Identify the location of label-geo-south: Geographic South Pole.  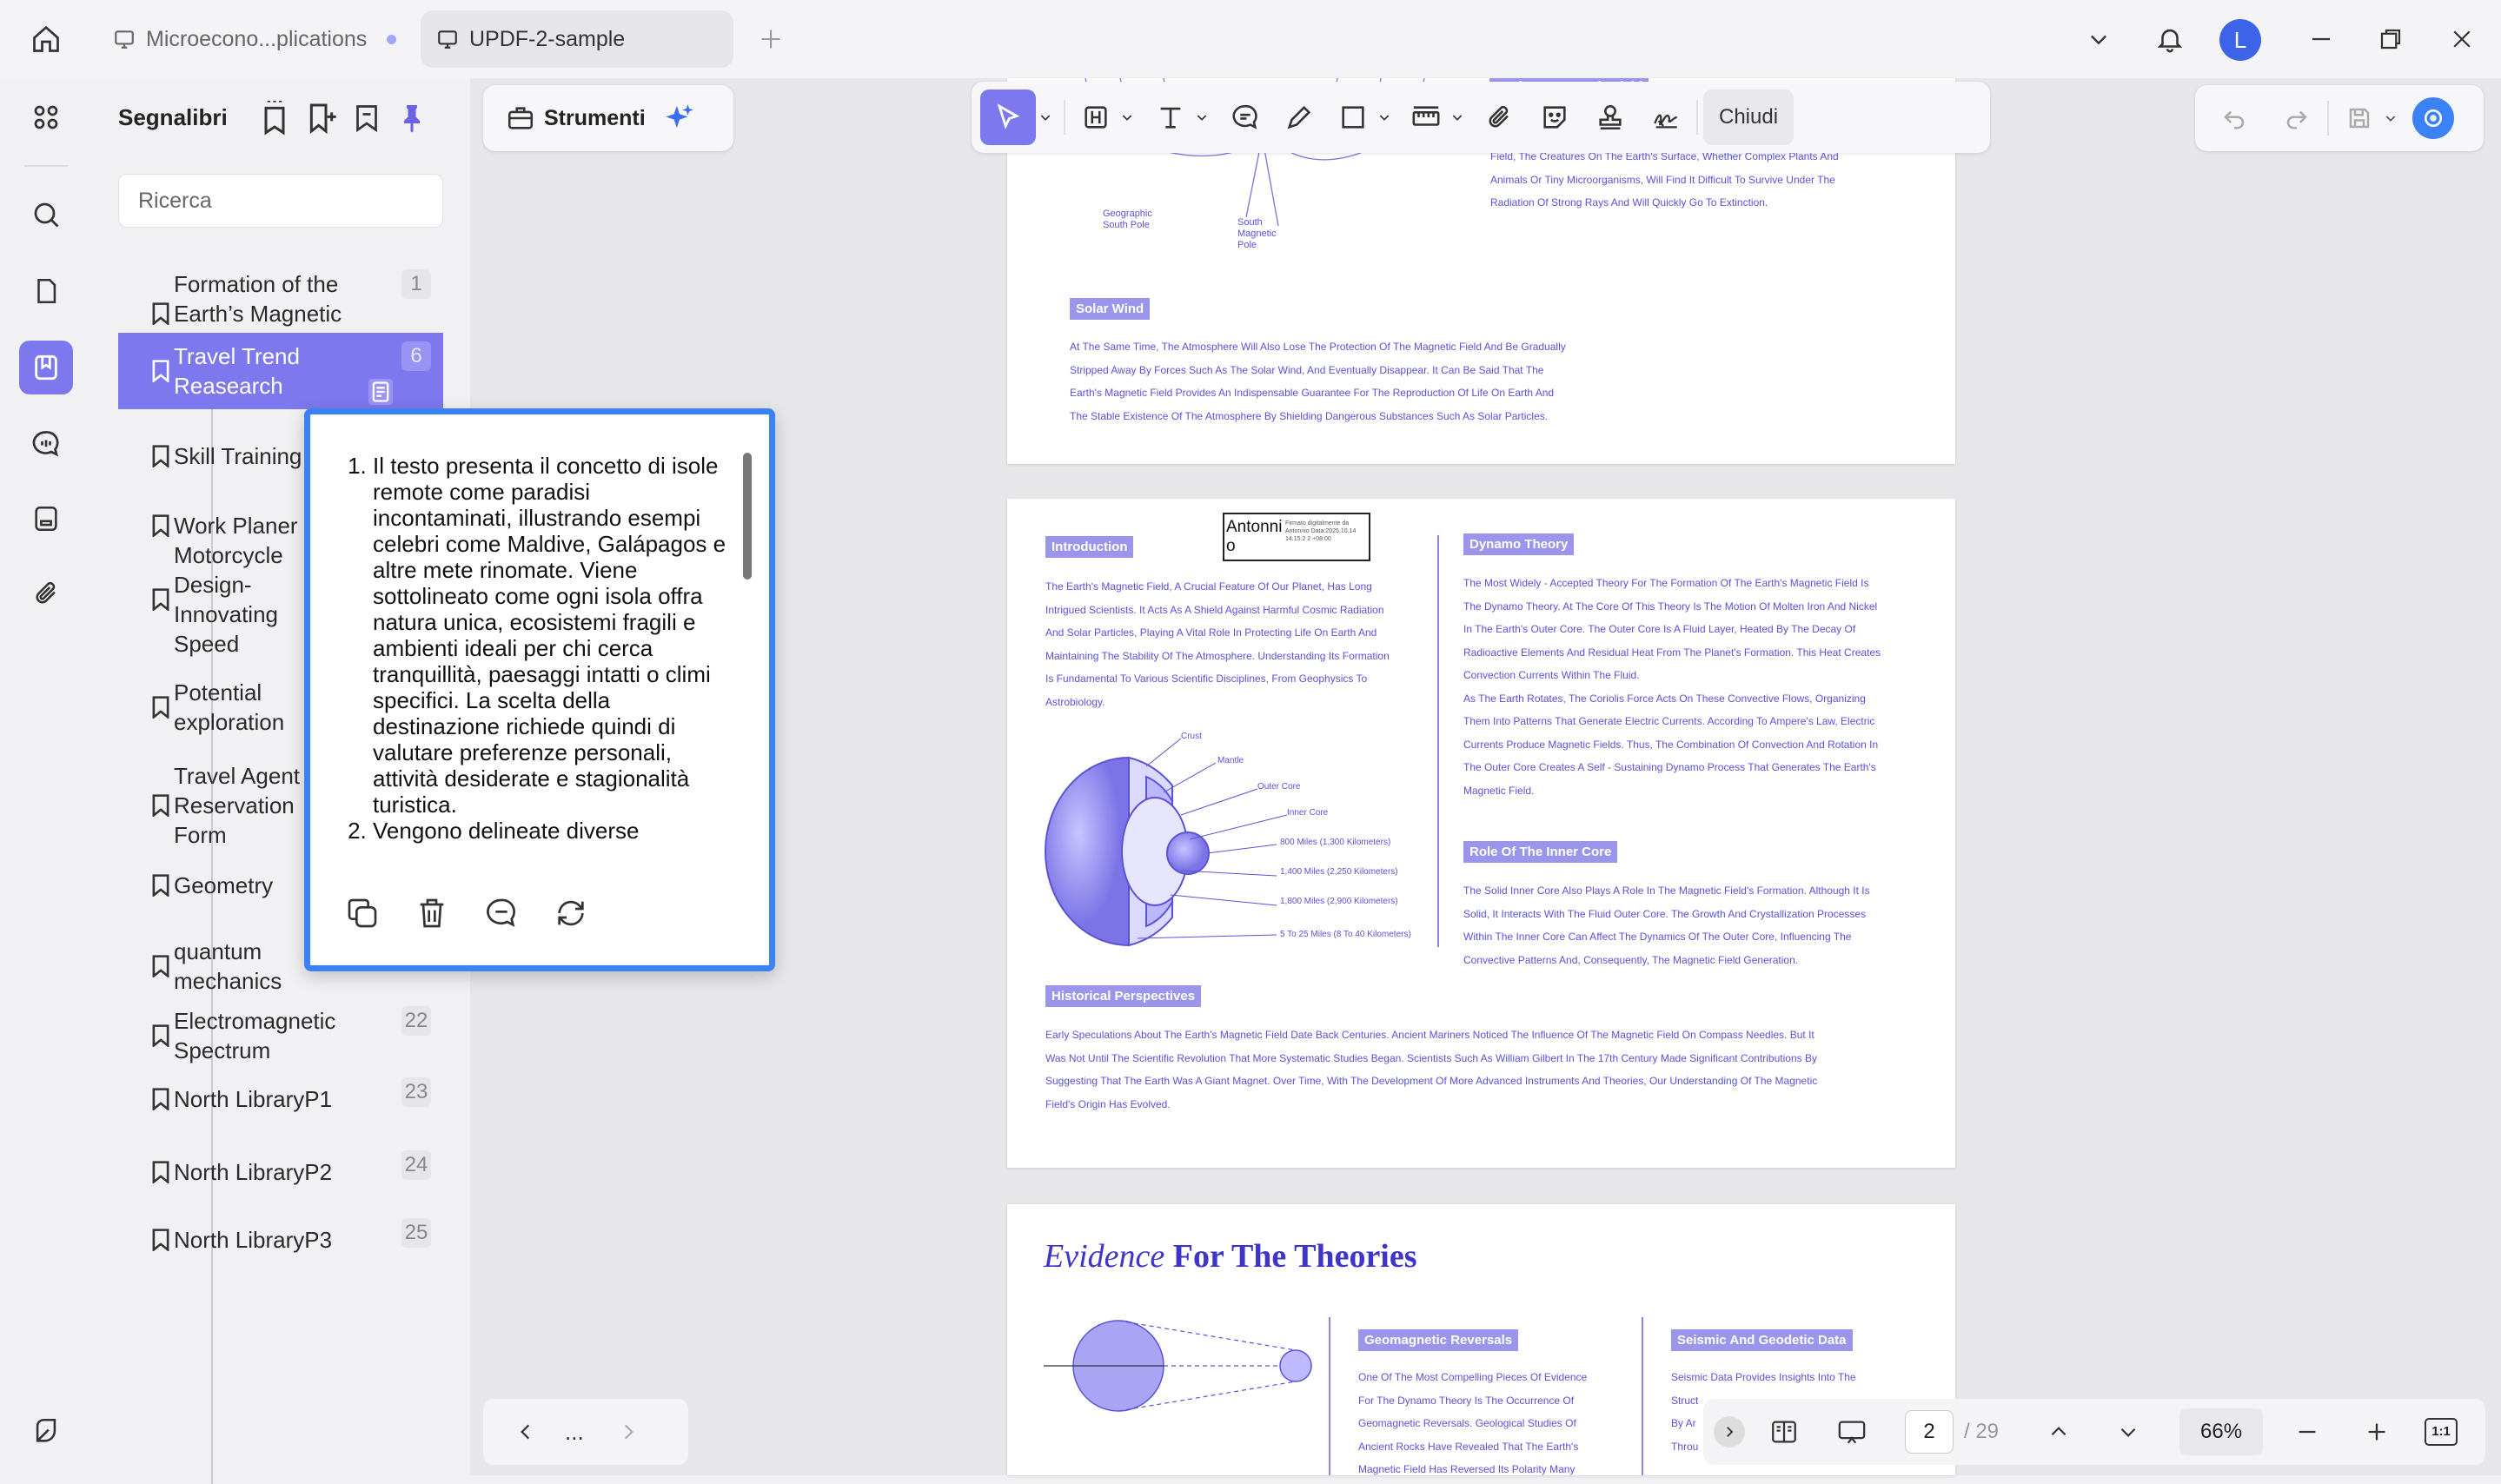
(1127, 219).